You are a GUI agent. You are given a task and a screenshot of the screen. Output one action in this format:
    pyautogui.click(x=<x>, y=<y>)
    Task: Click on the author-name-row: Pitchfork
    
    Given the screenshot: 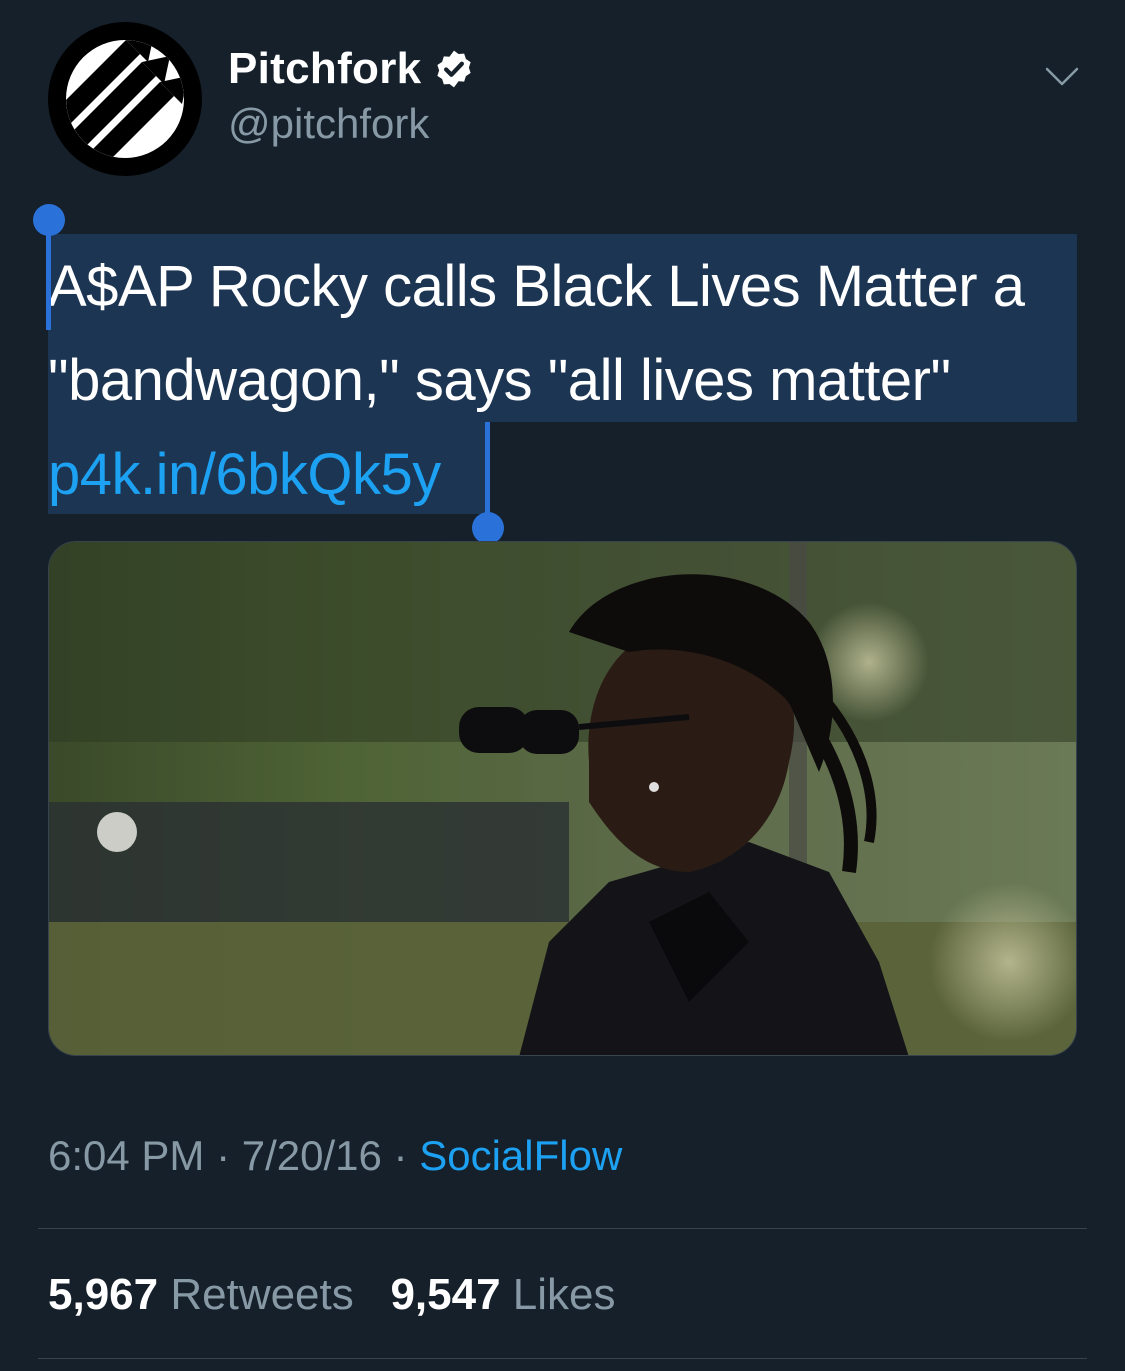 What is the action you would take?
    pyautogui.click(x=351, y=69)
    